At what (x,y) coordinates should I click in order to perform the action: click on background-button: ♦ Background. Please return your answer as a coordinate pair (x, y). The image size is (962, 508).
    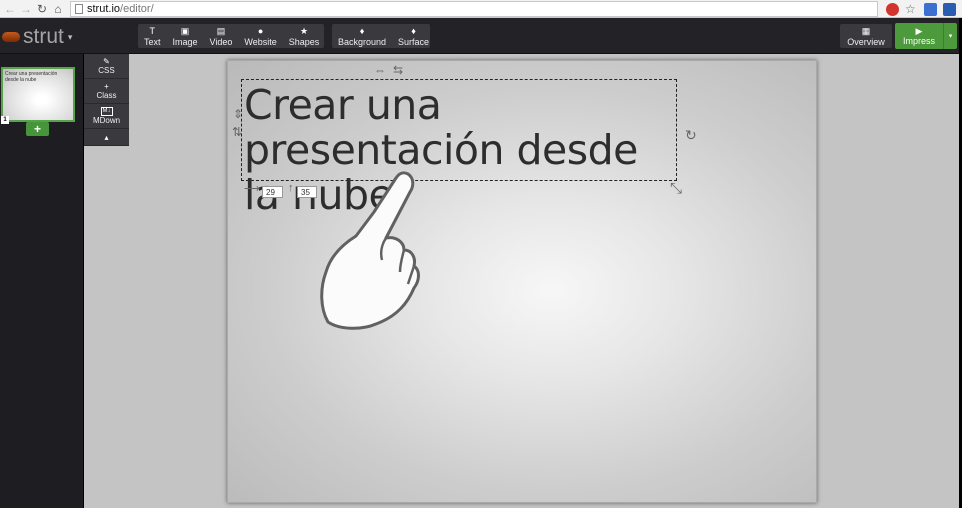
    Looking at the image, I should click on (362, 36).